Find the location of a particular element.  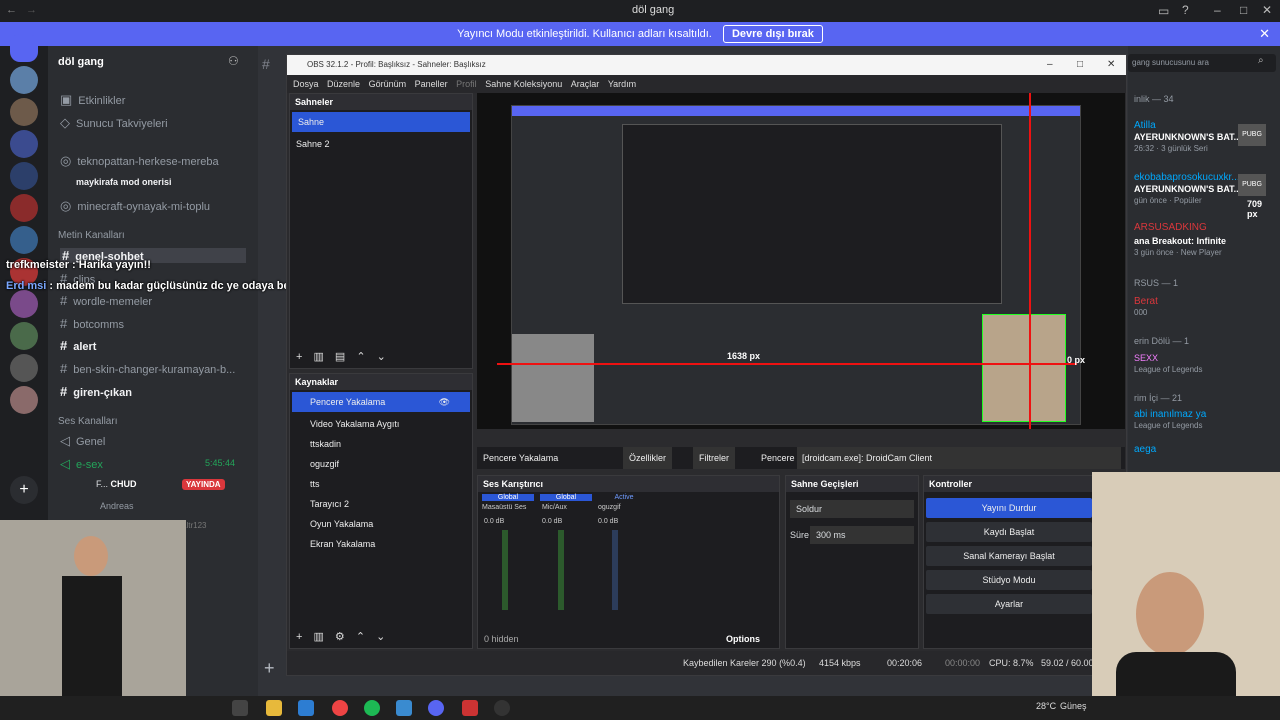

menu-gorunum: Görünüm is located at coordinates (388, 84).